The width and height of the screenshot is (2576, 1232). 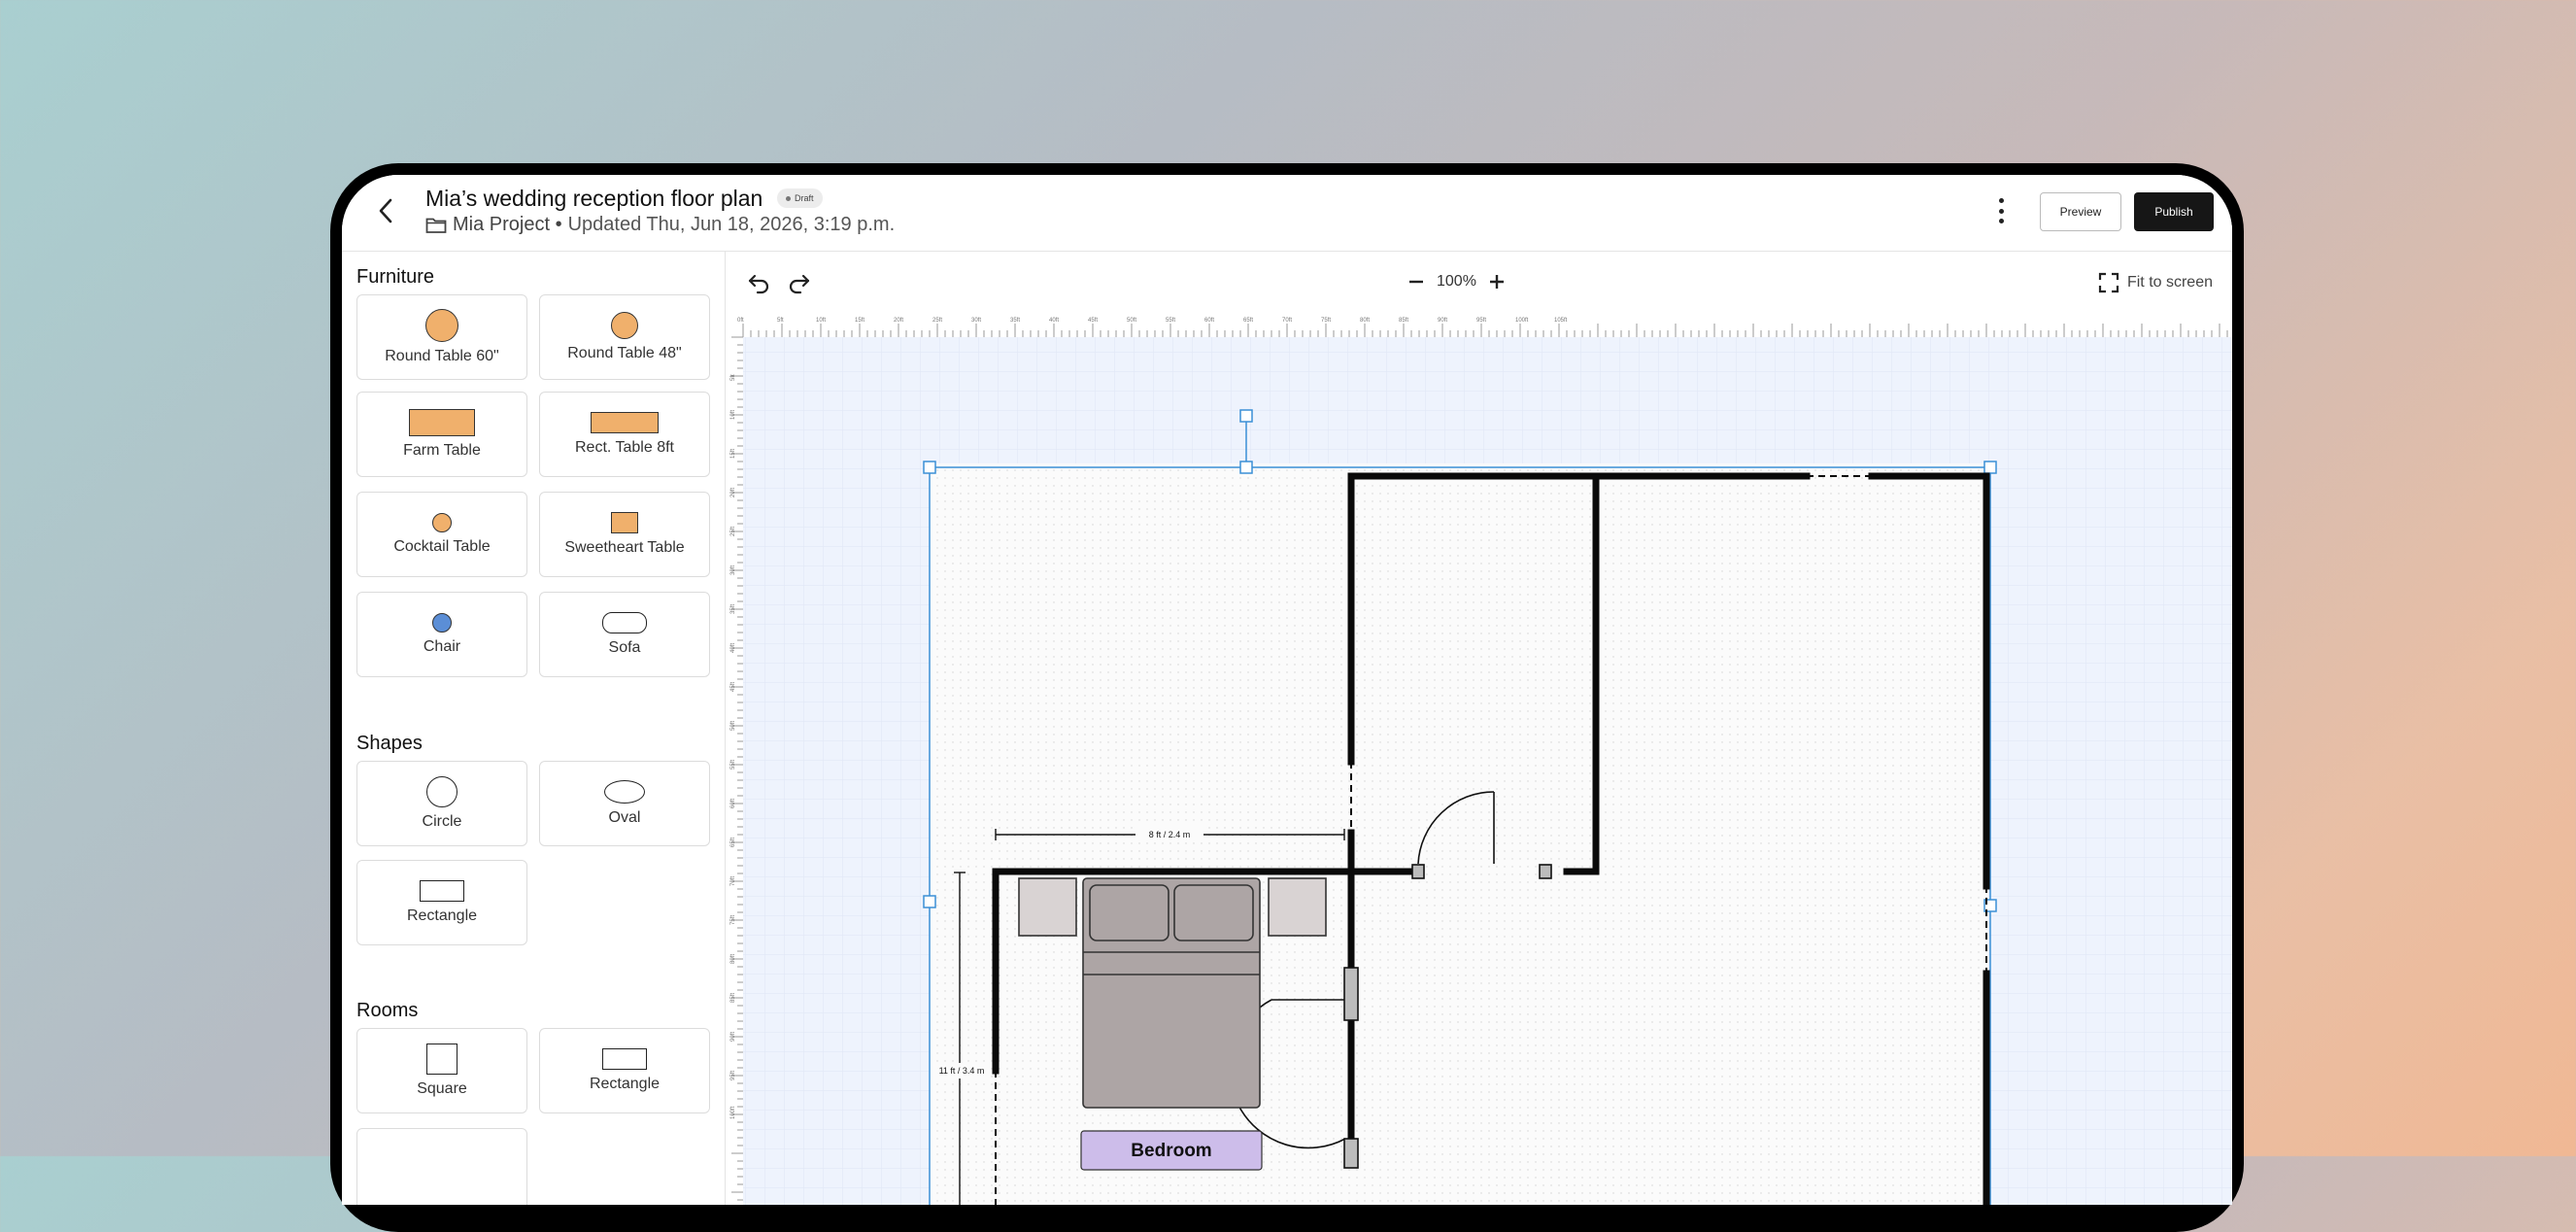 I want to click on sofa-icon, so click(x=624, y=622).